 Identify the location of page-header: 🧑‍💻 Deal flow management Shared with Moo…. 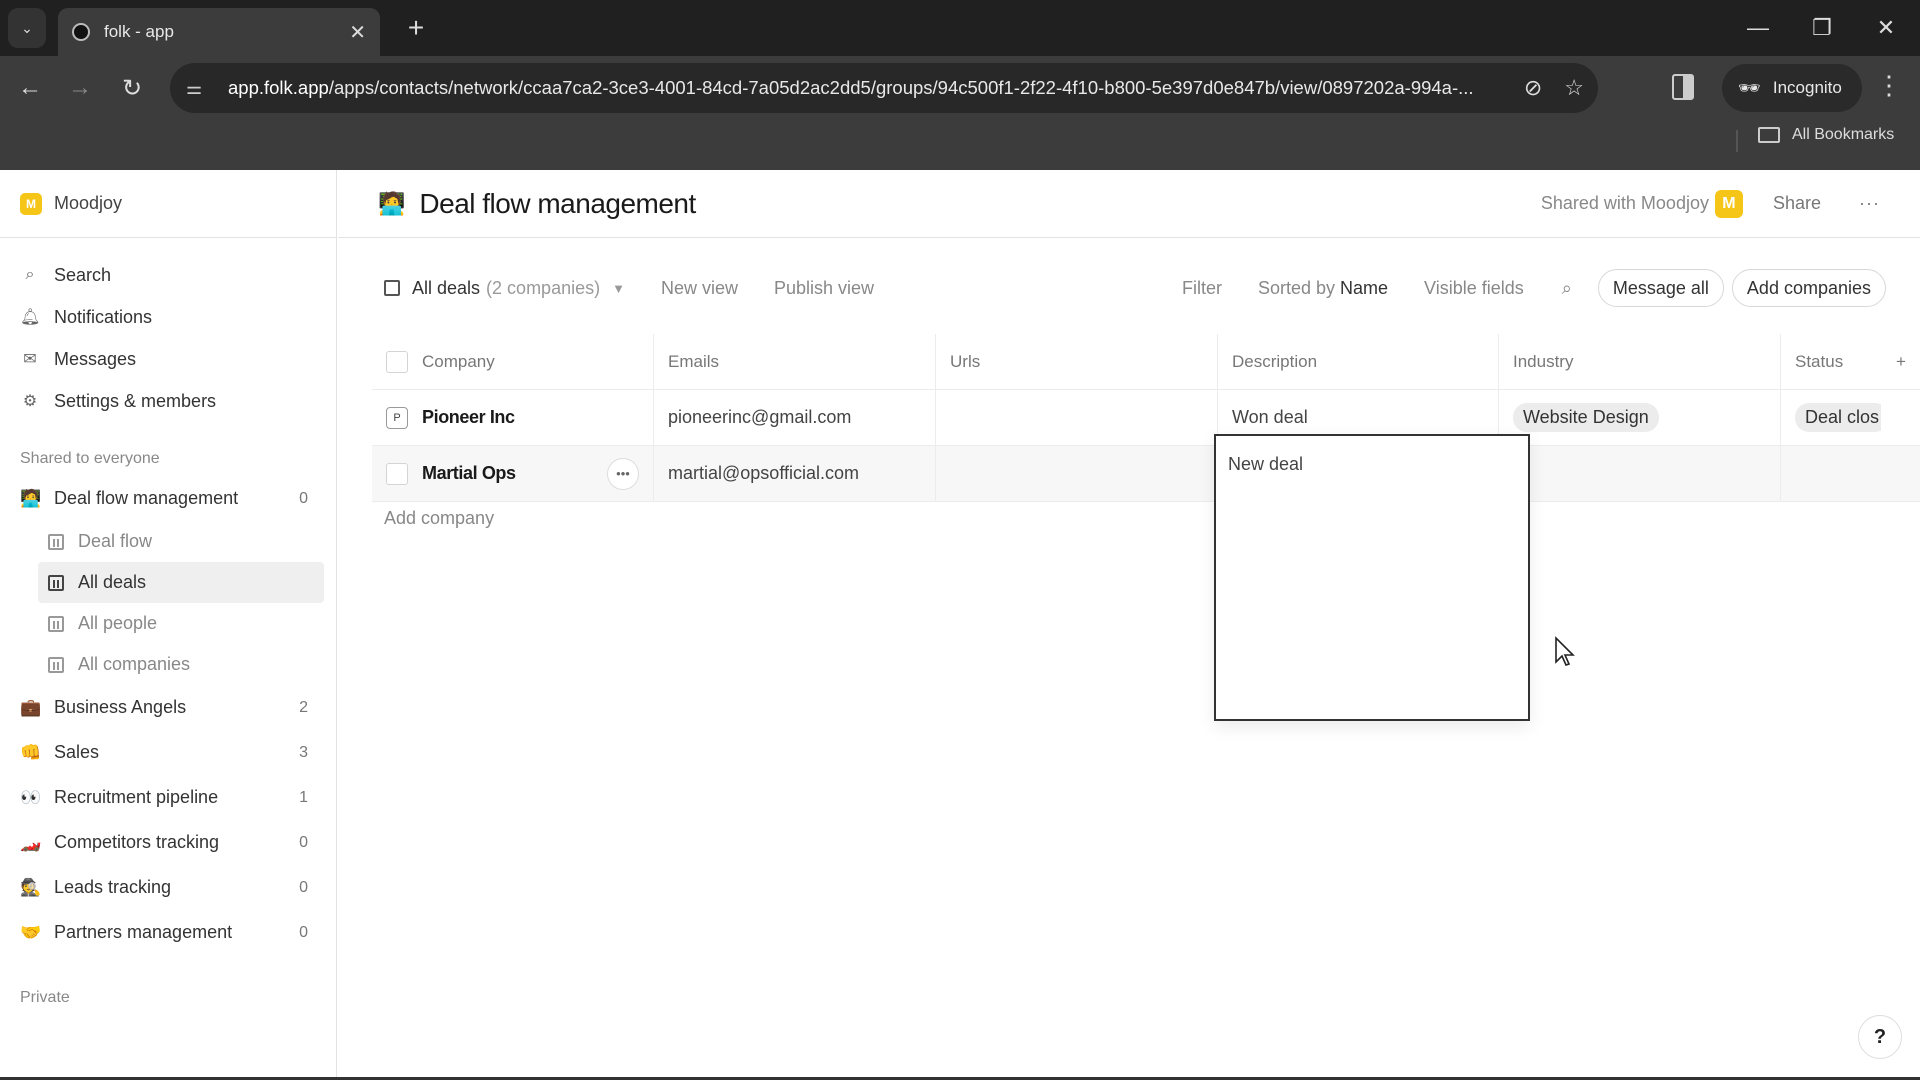
(1129, 204).